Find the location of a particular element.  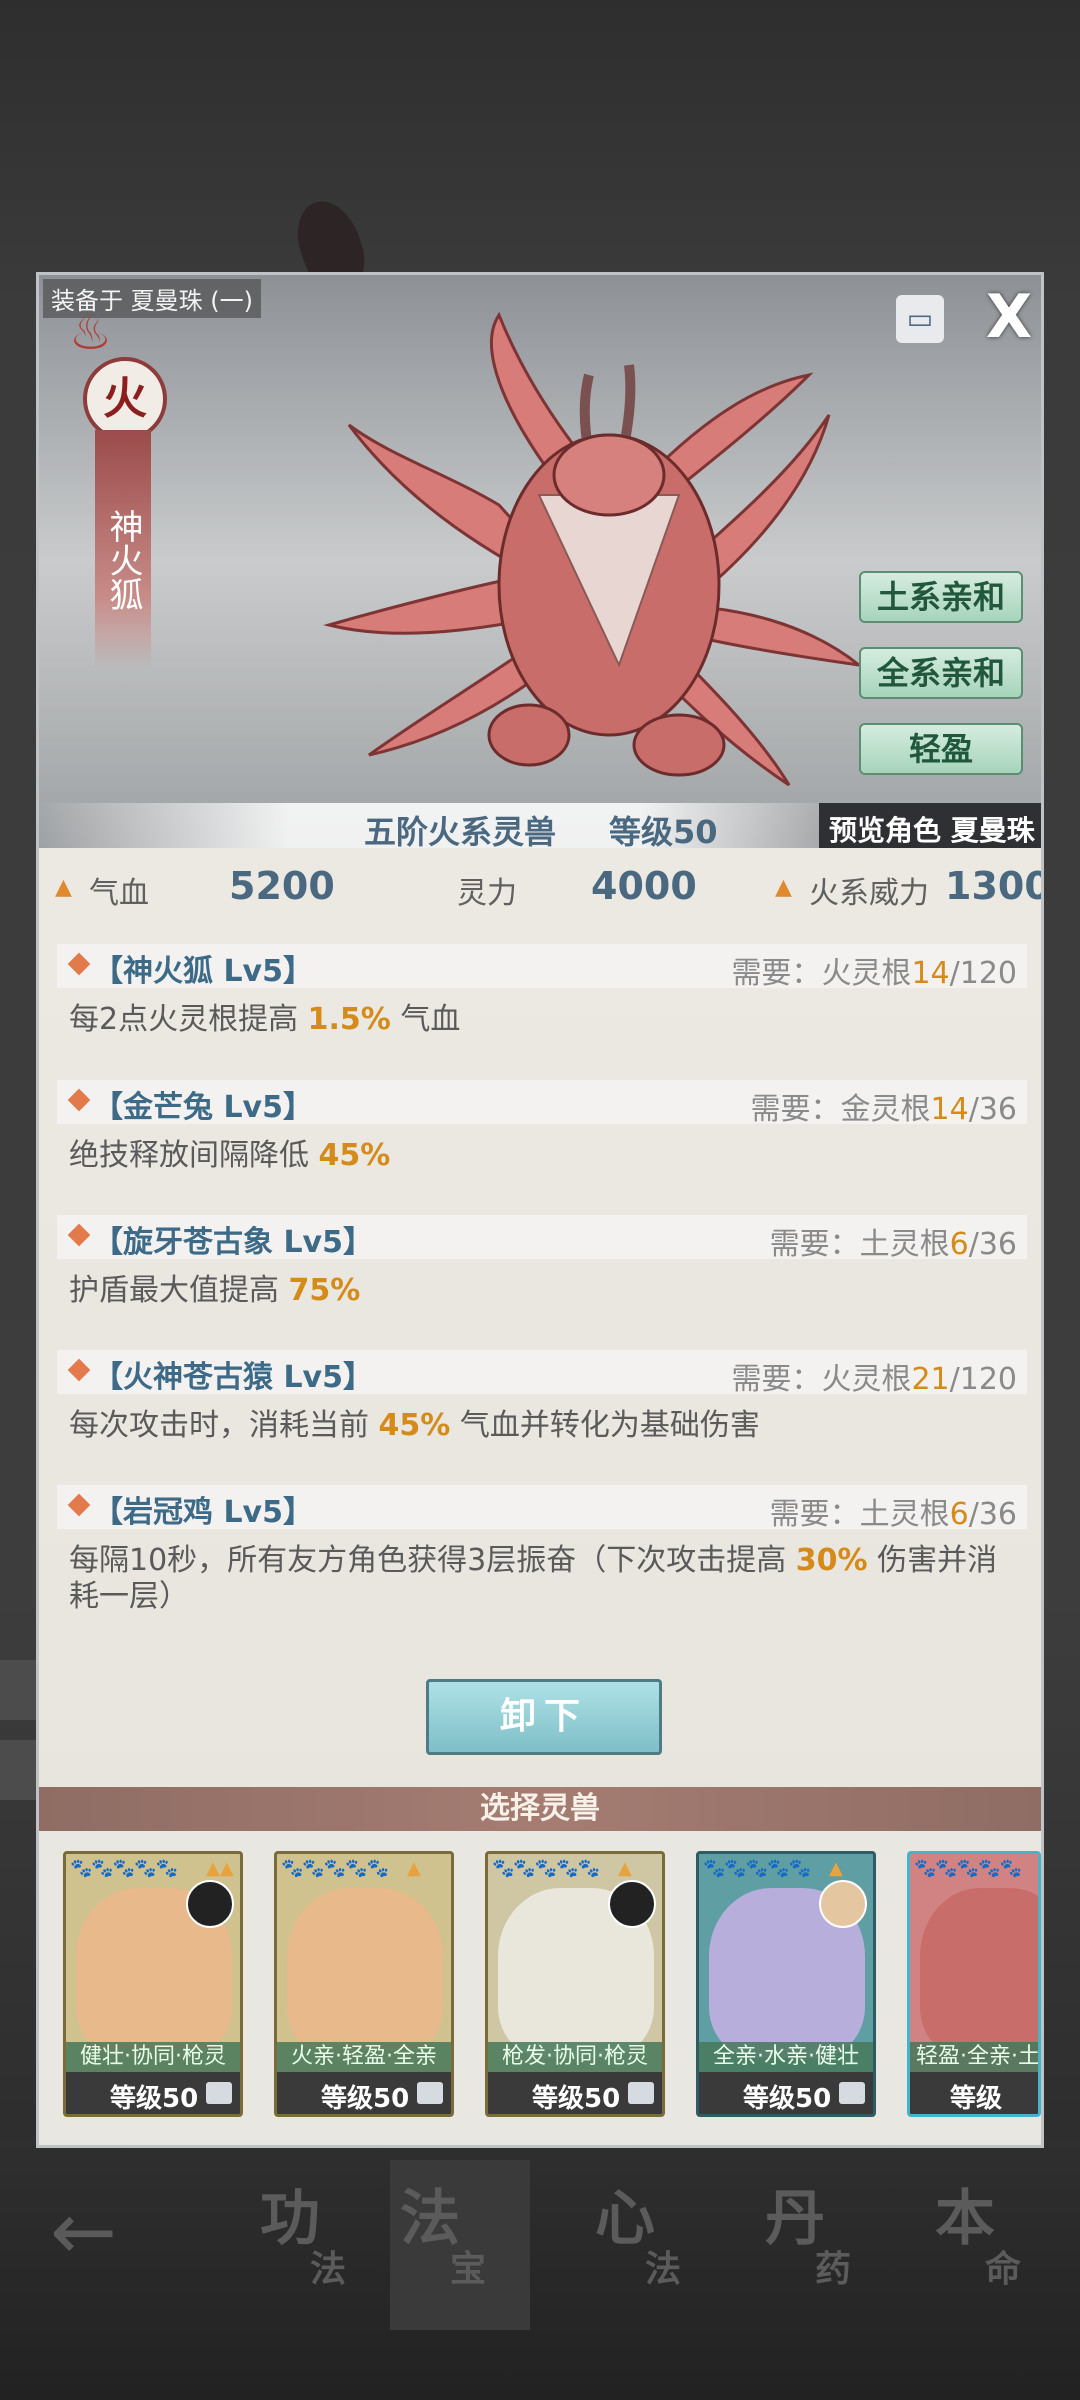

card-traits: 健壮·协同·枪灵 is located at coordinates (153, 2057).